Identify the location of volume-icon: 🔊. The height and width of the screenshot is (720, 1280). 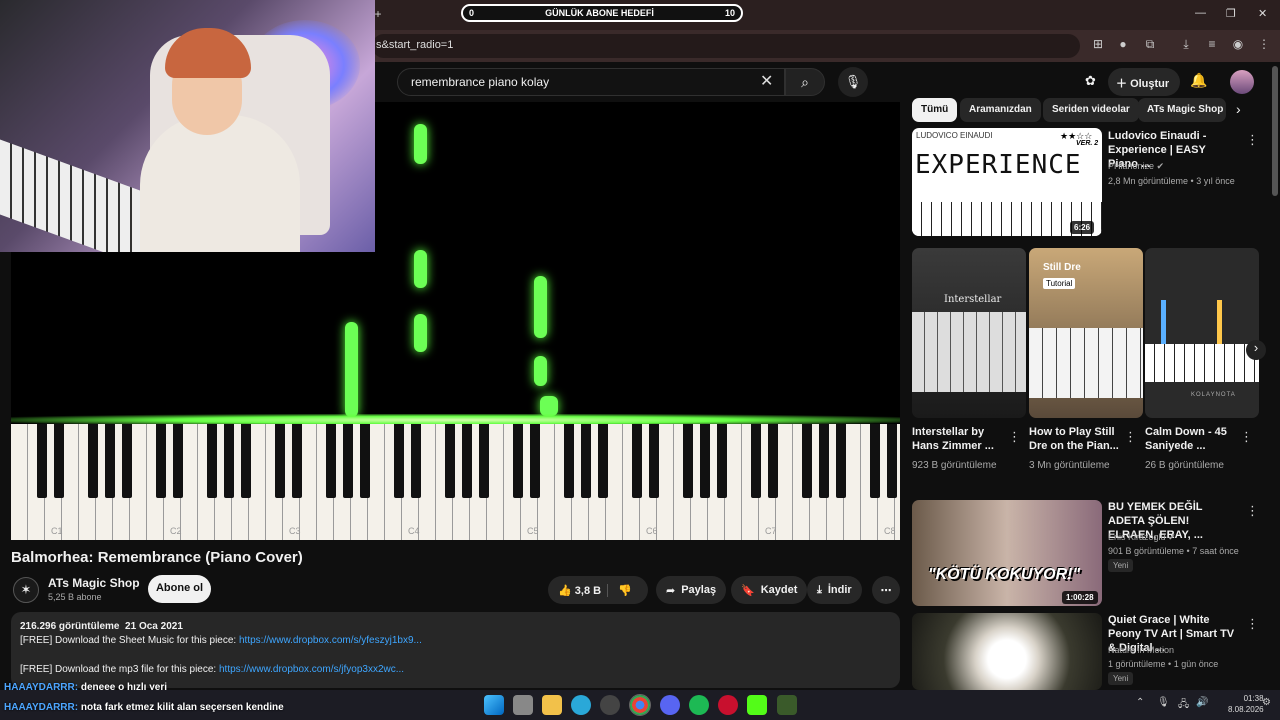
(1202, 702).